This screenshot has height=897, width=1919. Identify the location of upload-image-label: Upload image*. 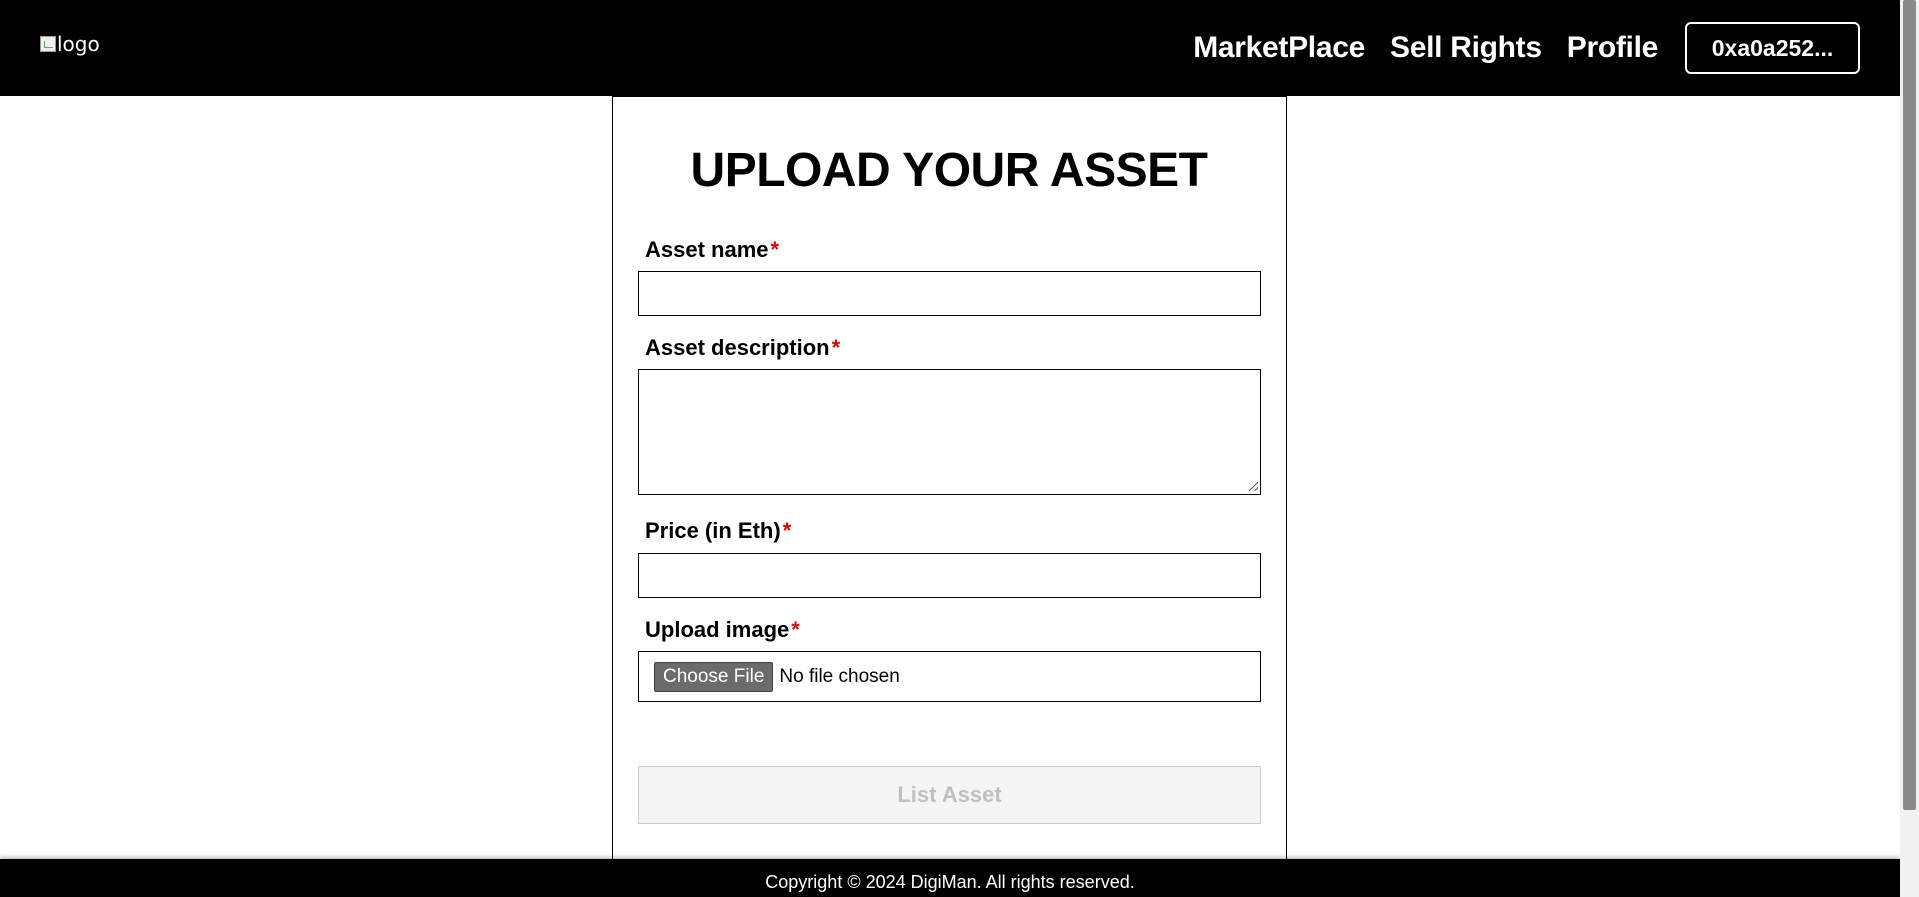
(722, 630).